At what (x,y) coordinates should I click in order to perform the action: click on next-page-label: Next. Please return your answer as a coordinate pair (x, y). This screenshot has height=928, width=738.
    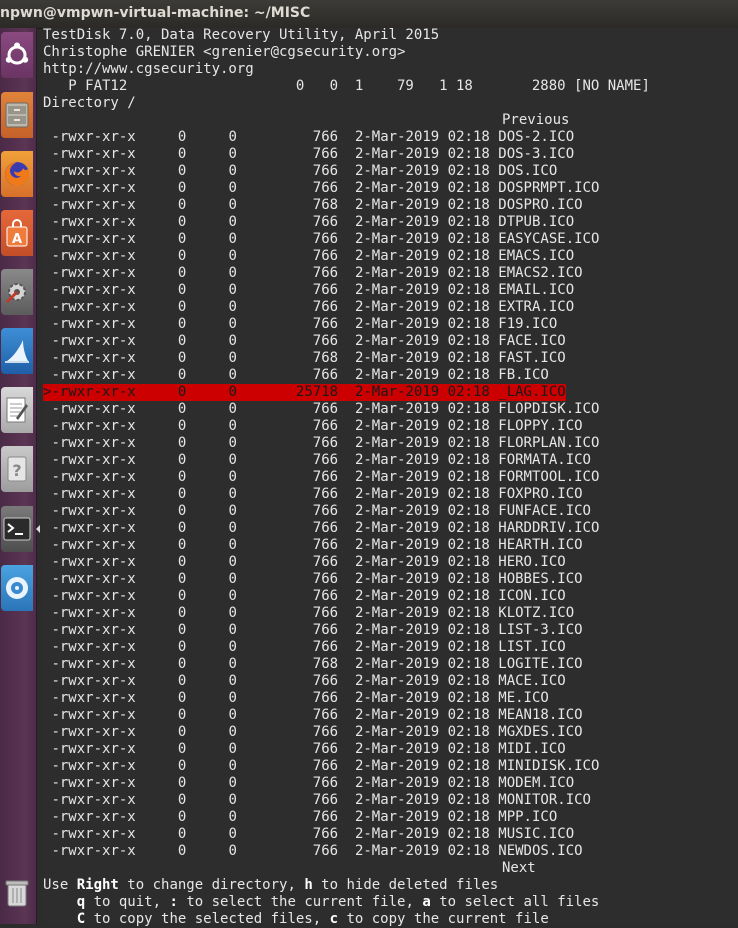
    Looking at the image, I should click on (519, 868).